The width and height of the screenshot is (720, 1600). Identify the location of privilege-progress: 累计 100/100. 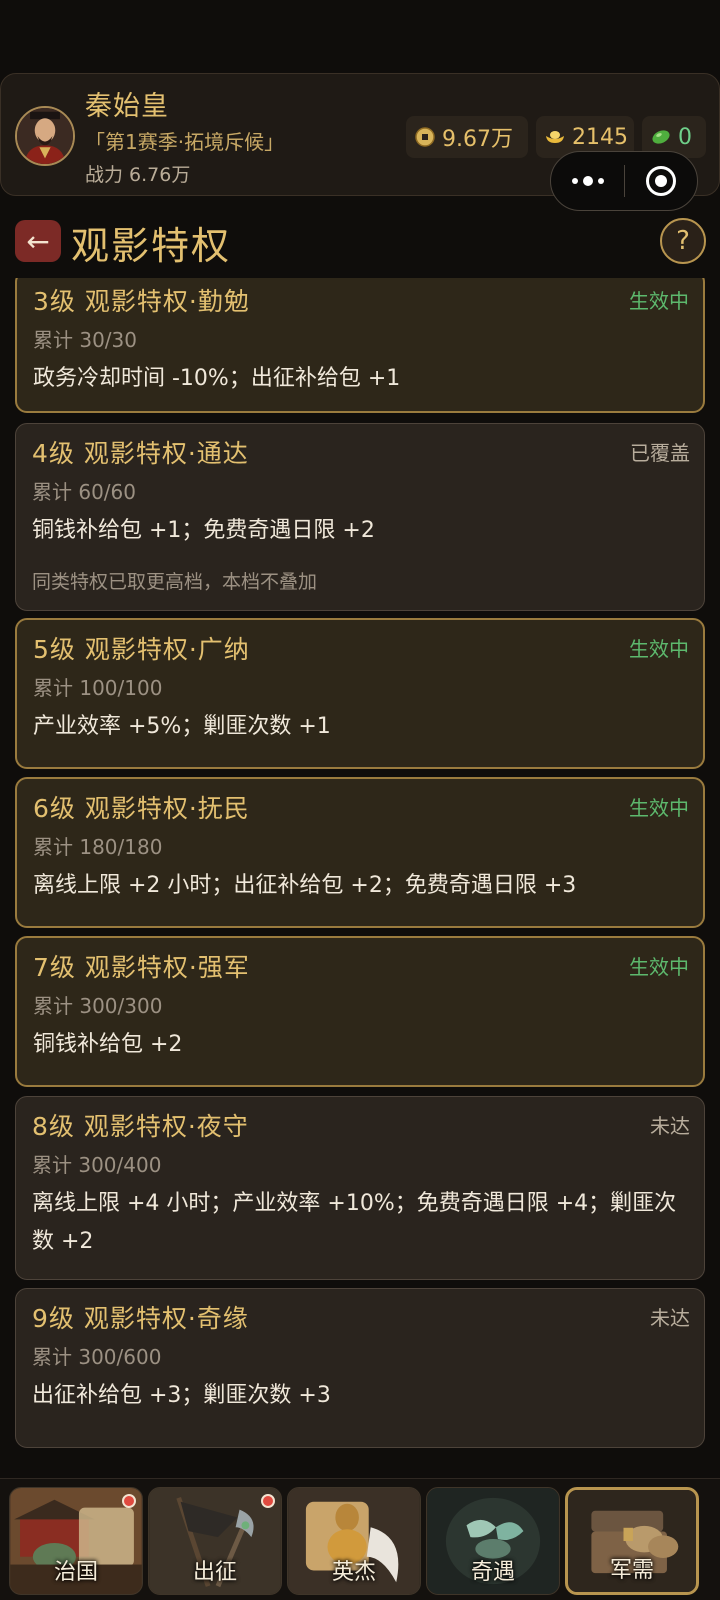
(98, 688).